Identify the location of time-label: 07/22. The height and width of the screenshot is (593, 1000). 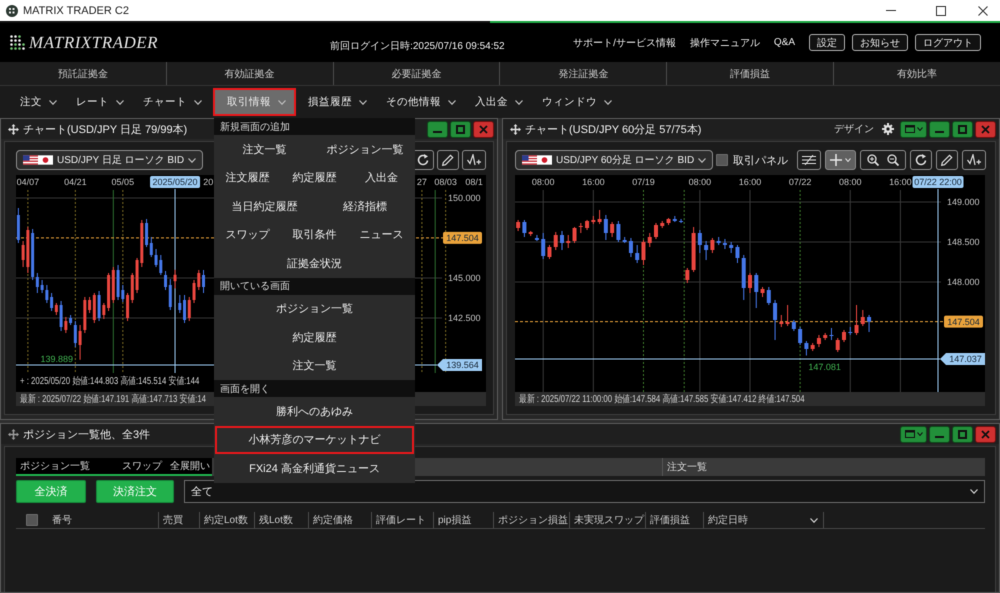
(800, 182).